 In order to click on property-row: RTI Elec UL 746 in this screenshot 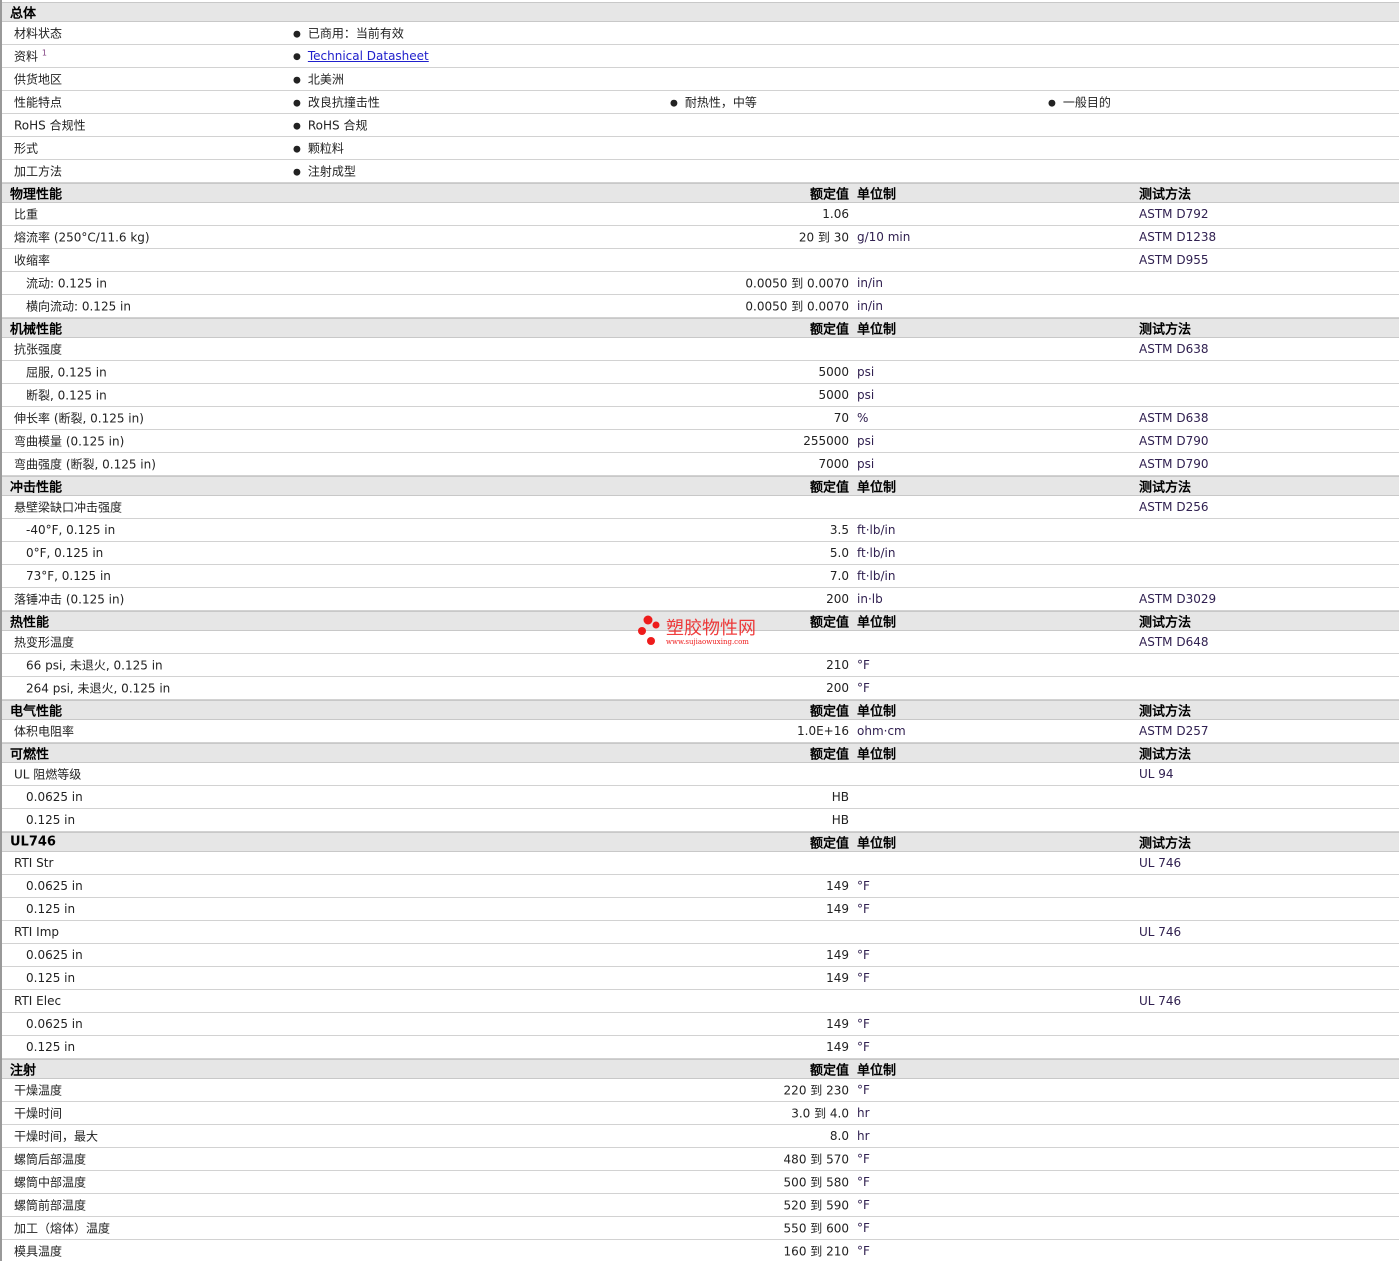, I will do `click(700, 1001)`.